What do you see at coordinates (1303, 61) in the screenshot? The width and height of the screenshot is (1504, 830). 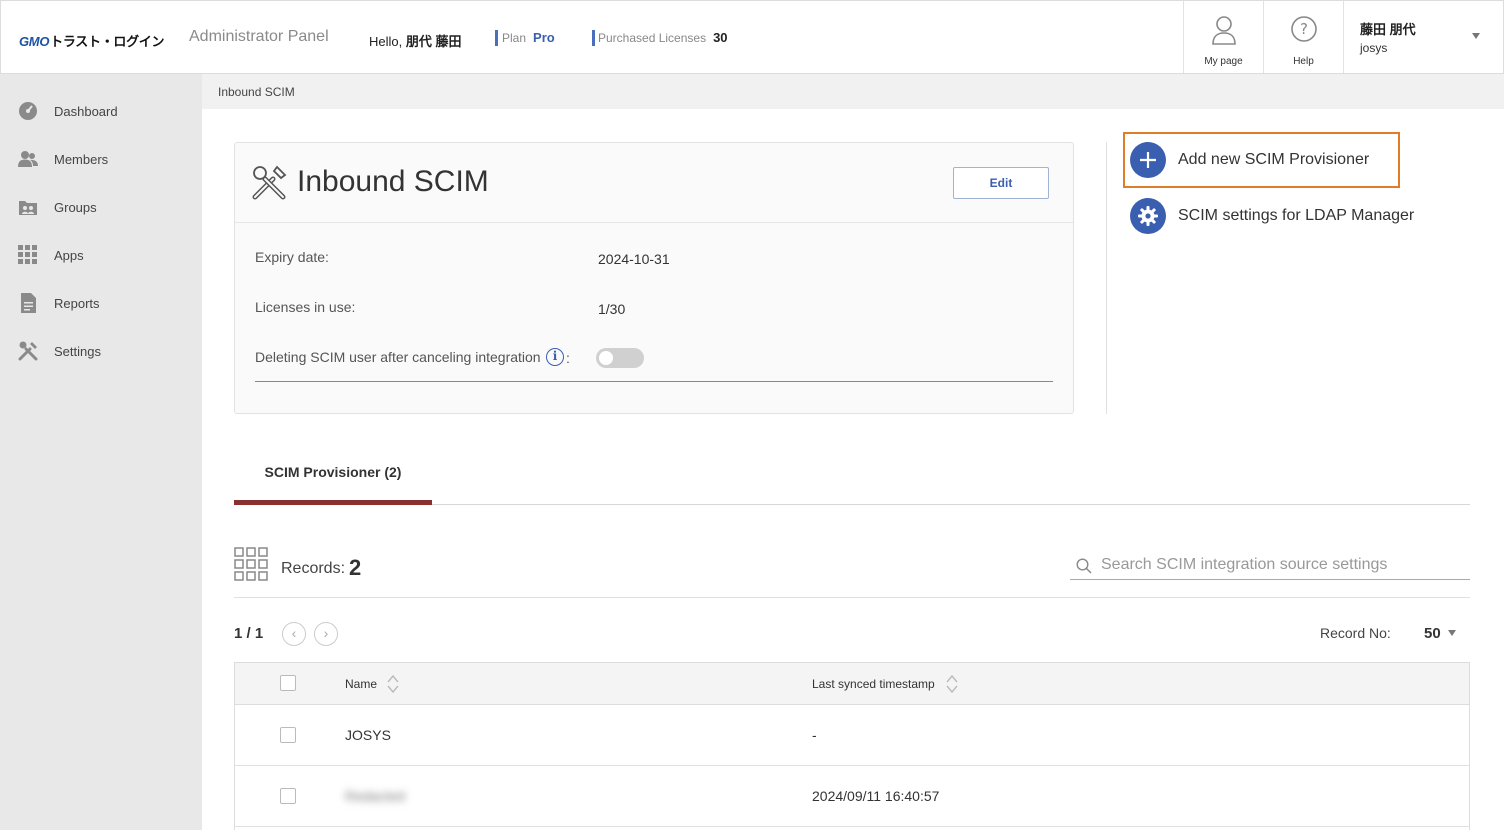 I see `help-label: Help` at bounding box center [1303, 61].